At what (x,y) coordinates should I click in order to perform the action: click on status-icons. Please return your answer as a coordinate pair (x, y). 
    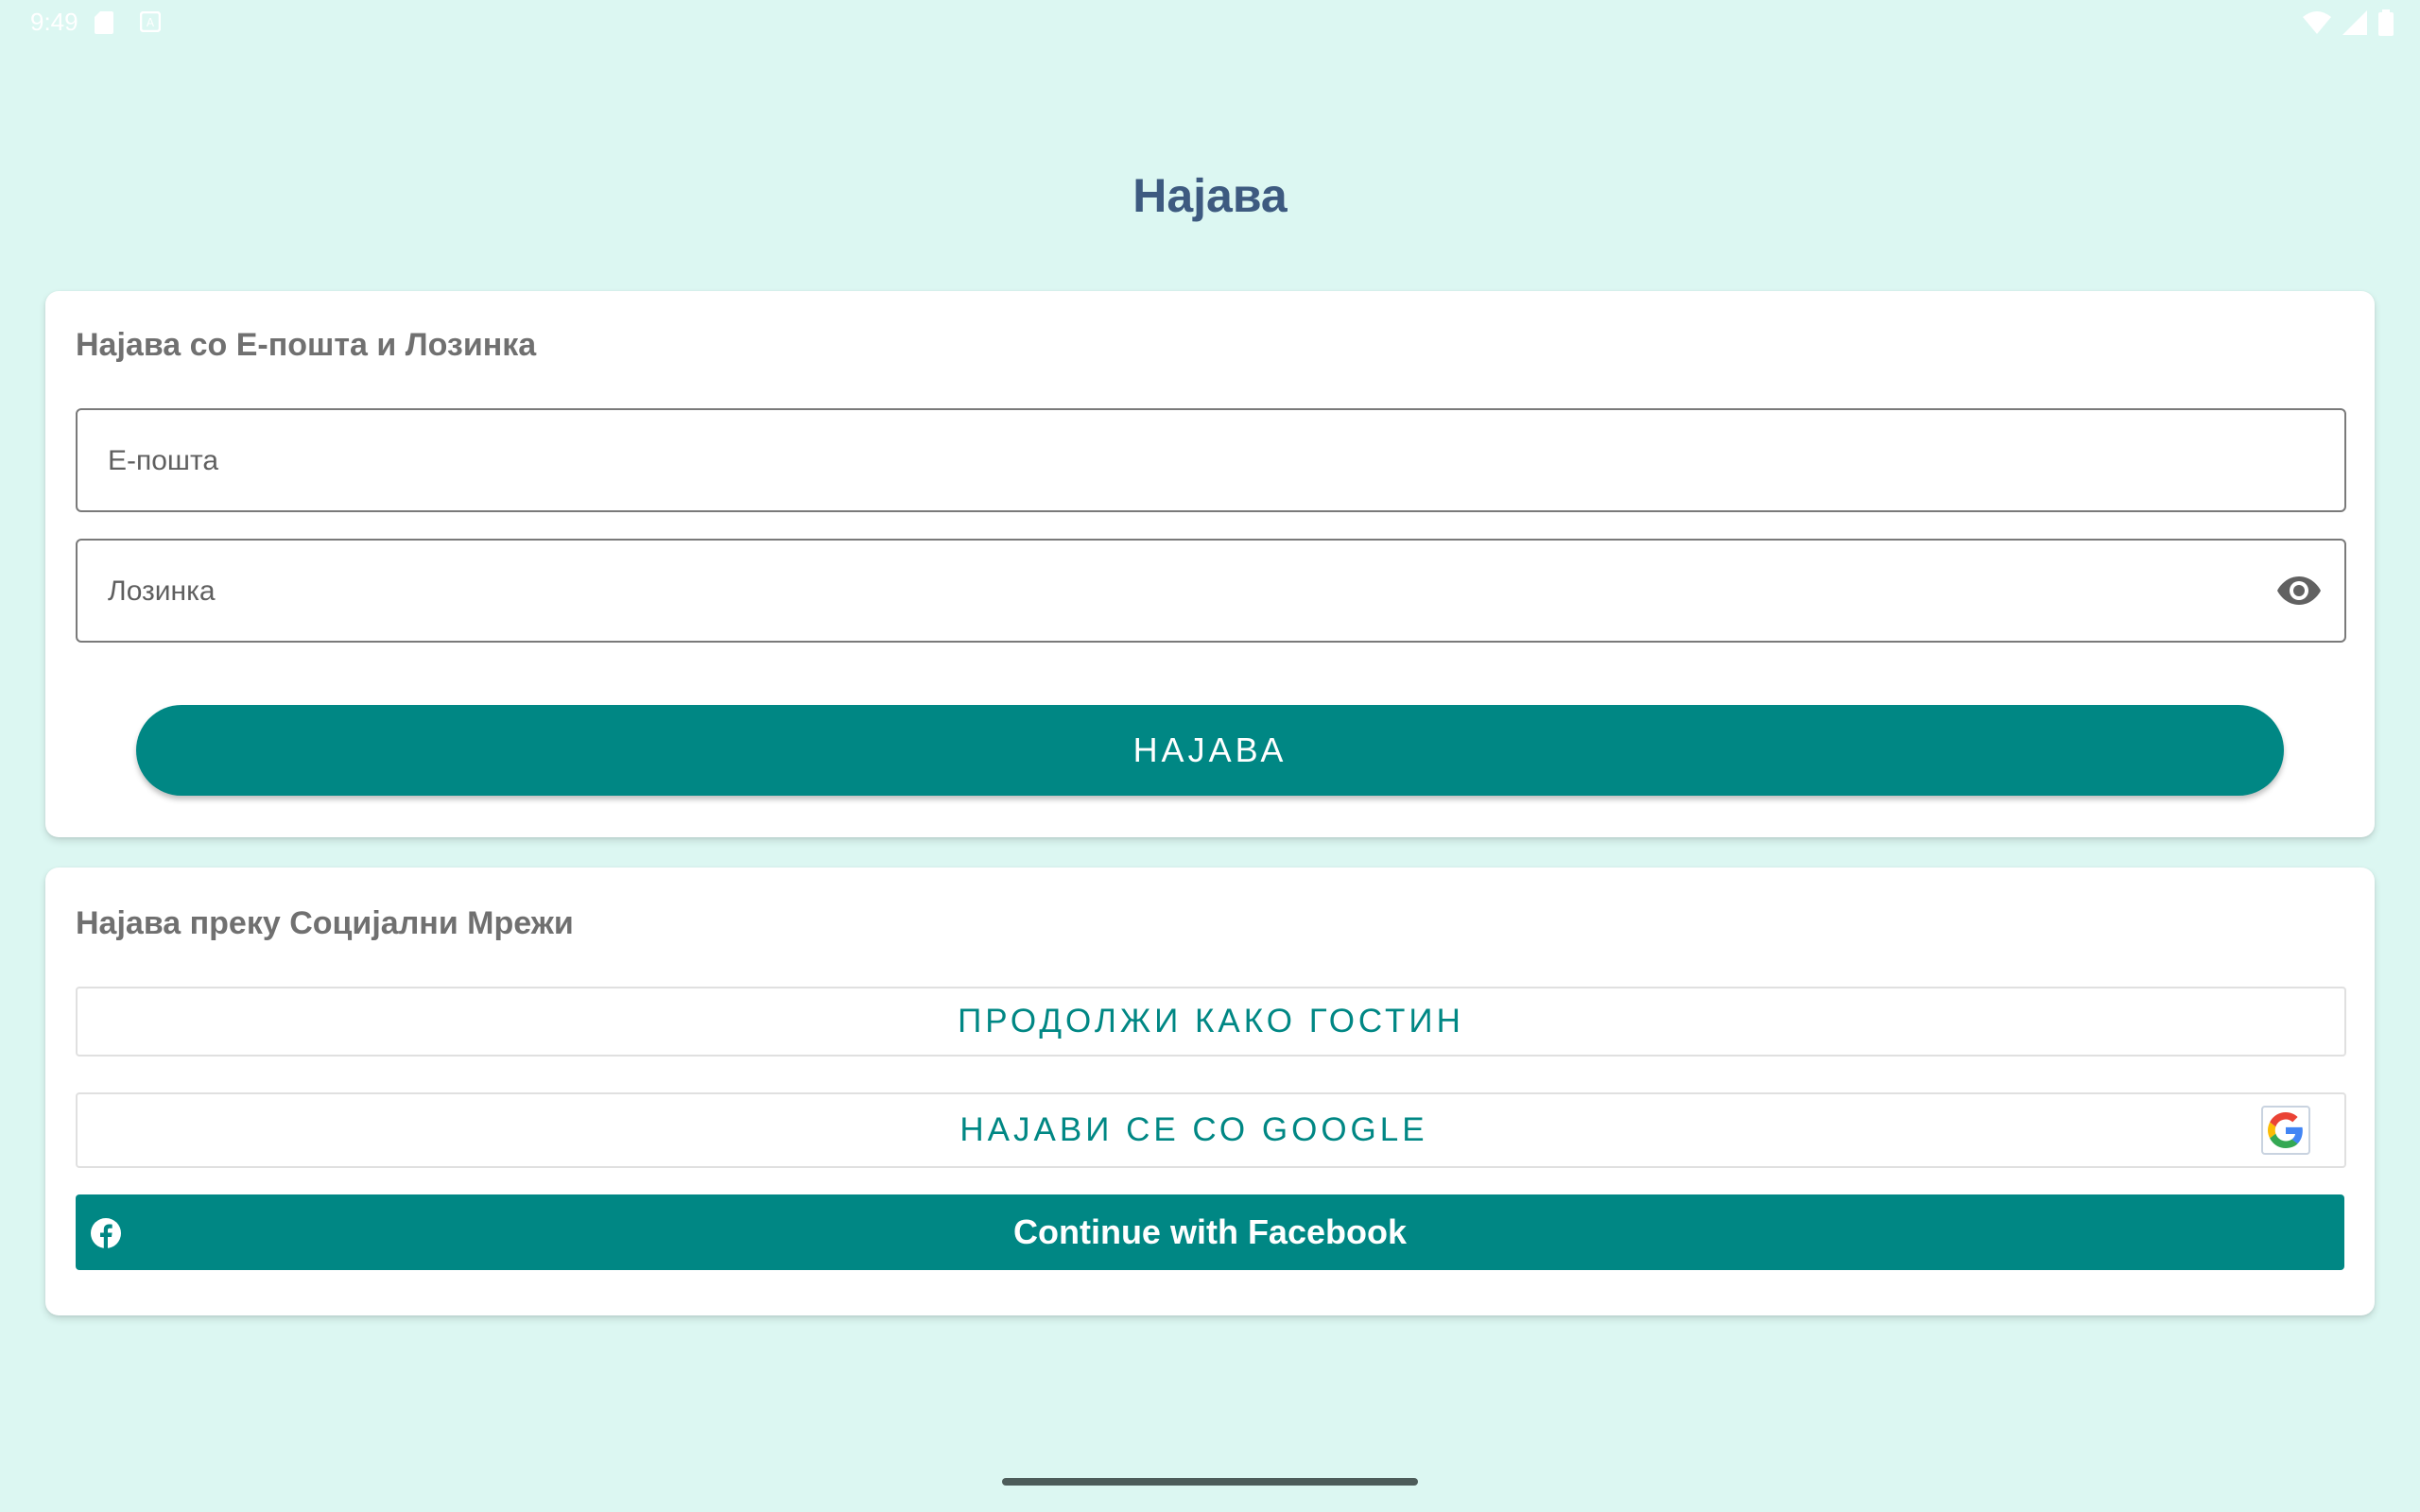
    Looking at the image, I should click on (2348, 25).